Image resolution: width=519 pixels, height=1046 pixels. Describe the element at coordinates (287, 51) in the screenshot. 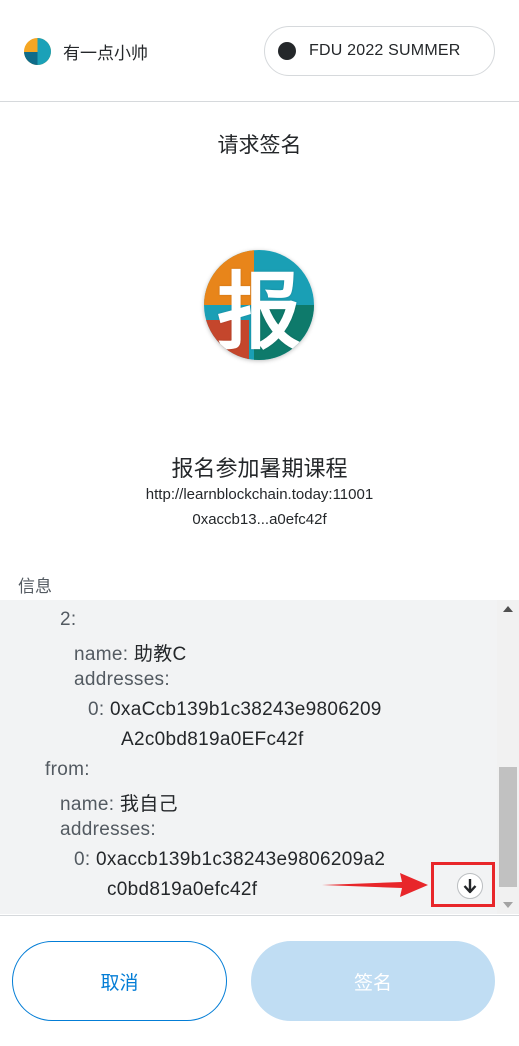

I see `network-dot-icon` at that location.